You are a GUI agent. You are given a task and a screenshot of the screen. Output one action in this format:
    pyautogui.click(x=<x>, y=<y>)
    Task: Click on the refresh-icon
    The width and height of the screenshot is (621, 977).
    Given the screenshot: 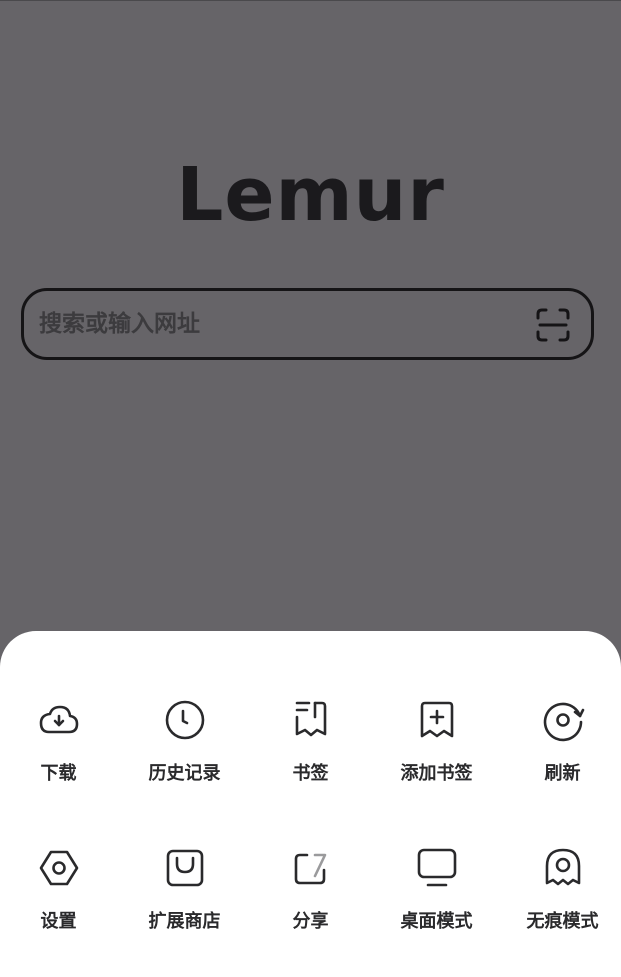 What is the action you would take?
    pyautogui.click(x=563, y=722)
    